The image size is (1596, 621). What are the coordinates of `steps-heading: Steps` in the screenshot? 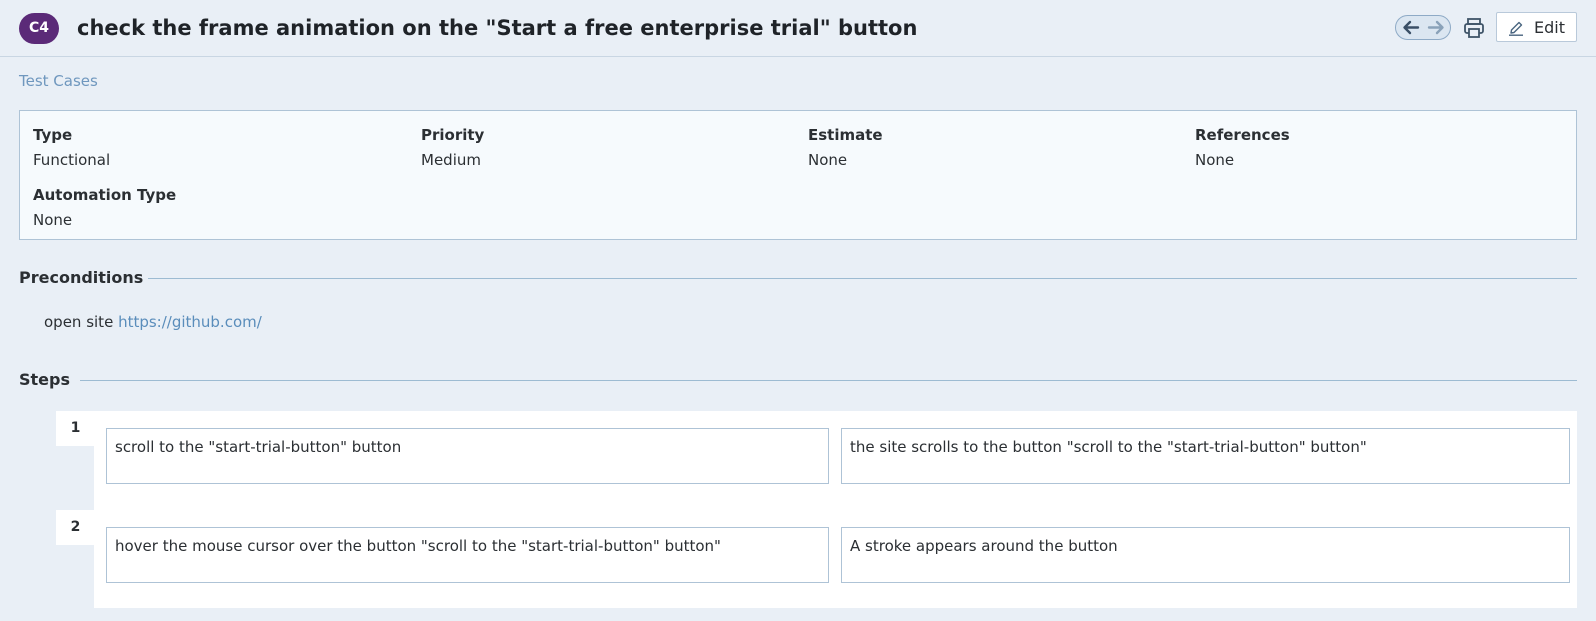 It's located at (44, 379).